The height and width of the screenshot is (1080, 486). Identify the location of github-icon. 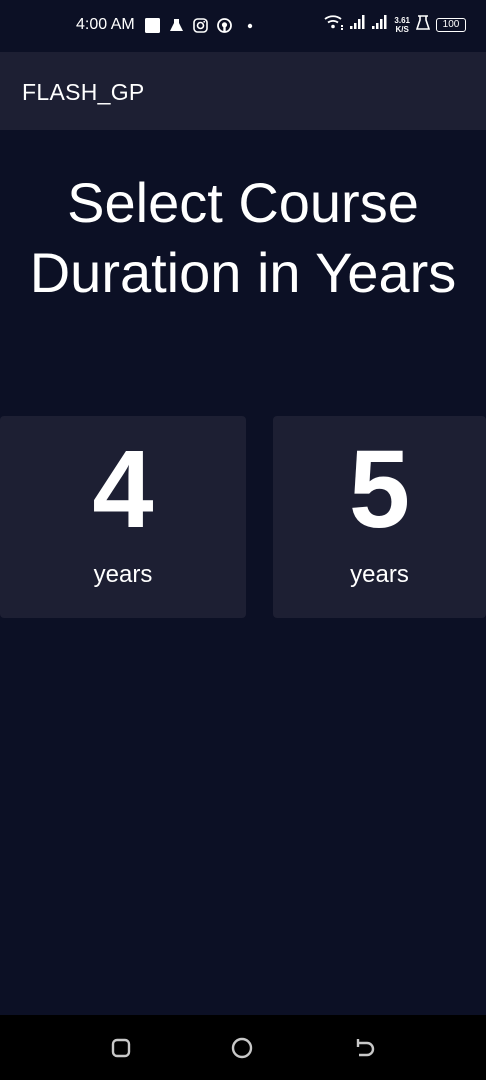
(224, 25).